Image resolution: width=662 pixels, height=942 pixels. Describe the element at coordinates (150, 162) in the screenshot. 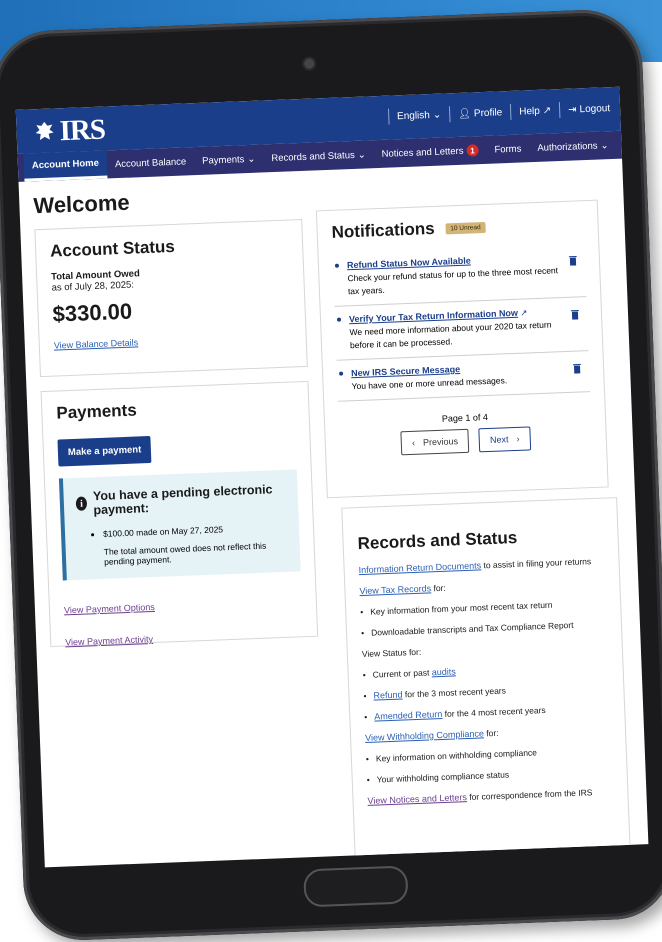

I see `nav-account-balance: Account Balance` at that location.